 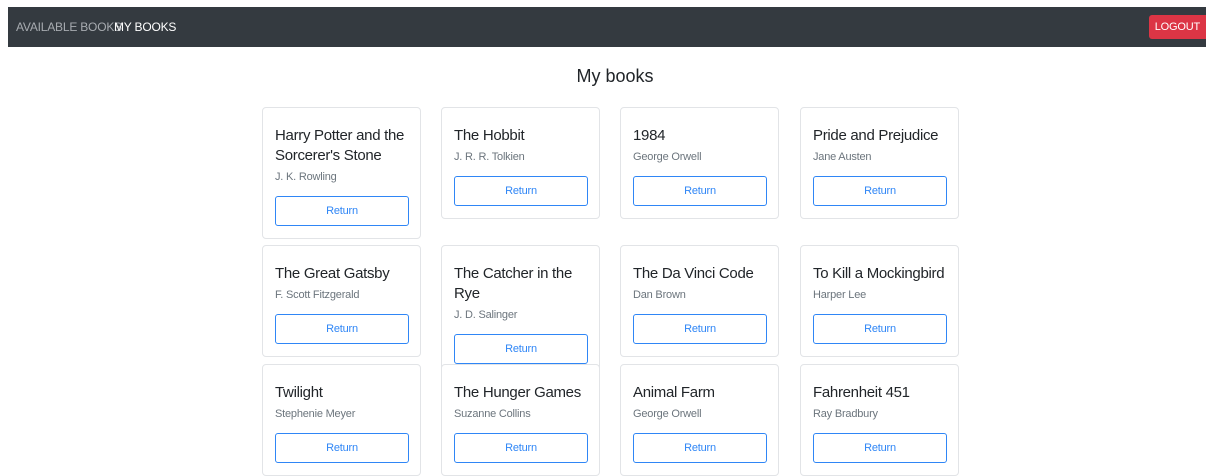 I want to click on book-card: 1984 George Orwell Return, so click(x=699, y=163).